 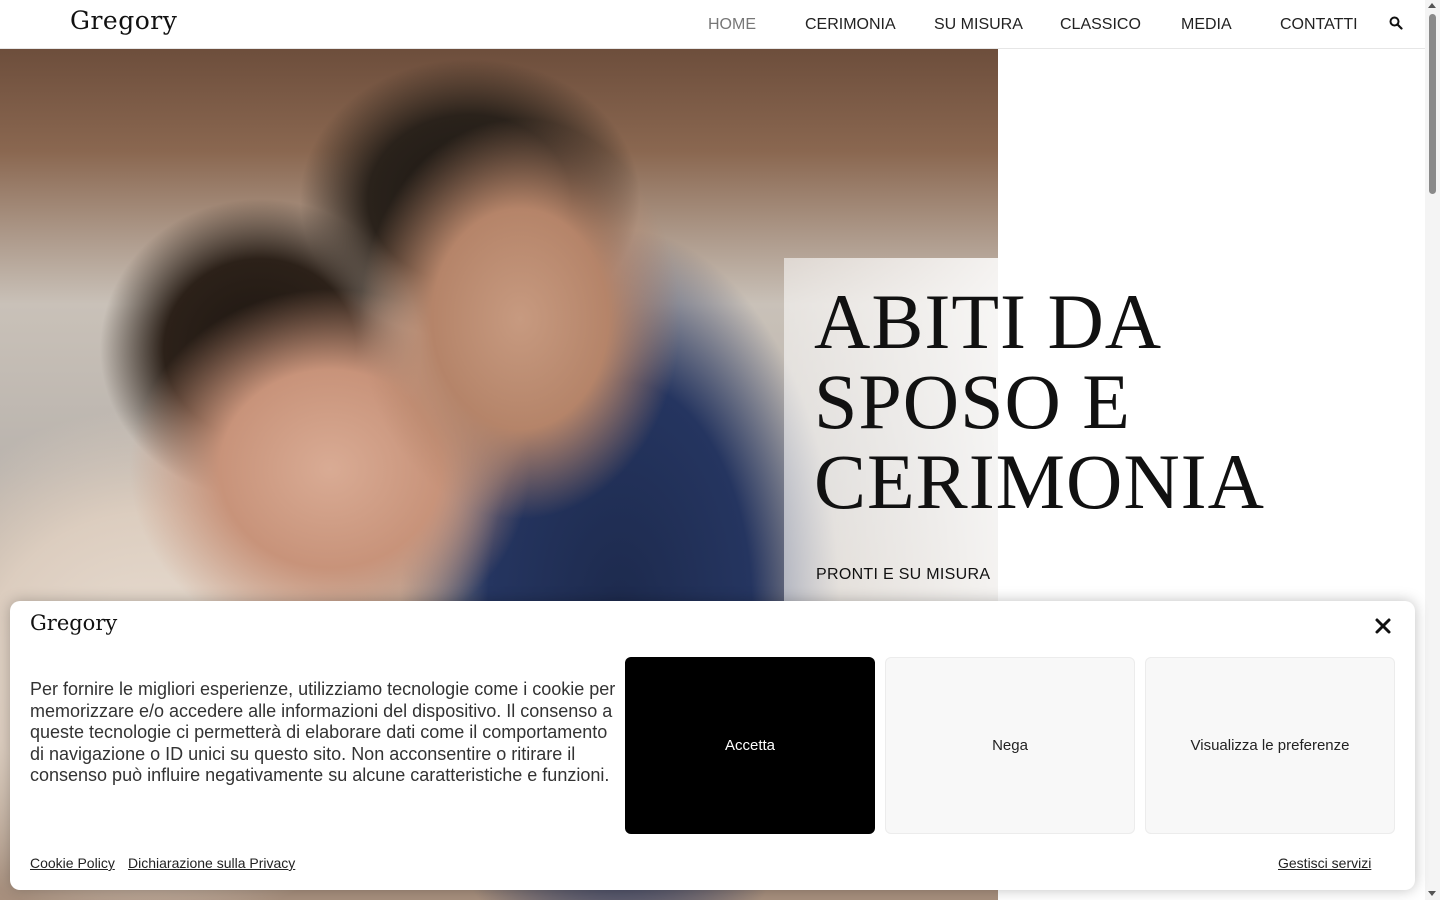 I want to click on hero-subtitle: PRONTI E SU MISURA, so click(x=903, y=574).